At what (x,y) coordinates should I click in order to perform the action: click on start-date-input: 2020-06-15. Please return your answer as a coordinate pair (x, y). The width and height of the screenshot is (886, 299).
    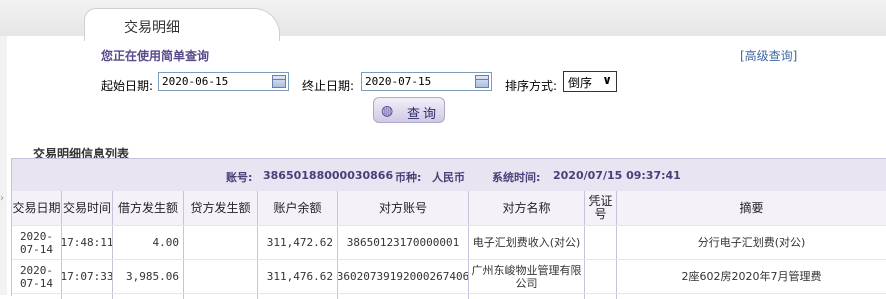
    Looking at the image, I should click on (223, 81).